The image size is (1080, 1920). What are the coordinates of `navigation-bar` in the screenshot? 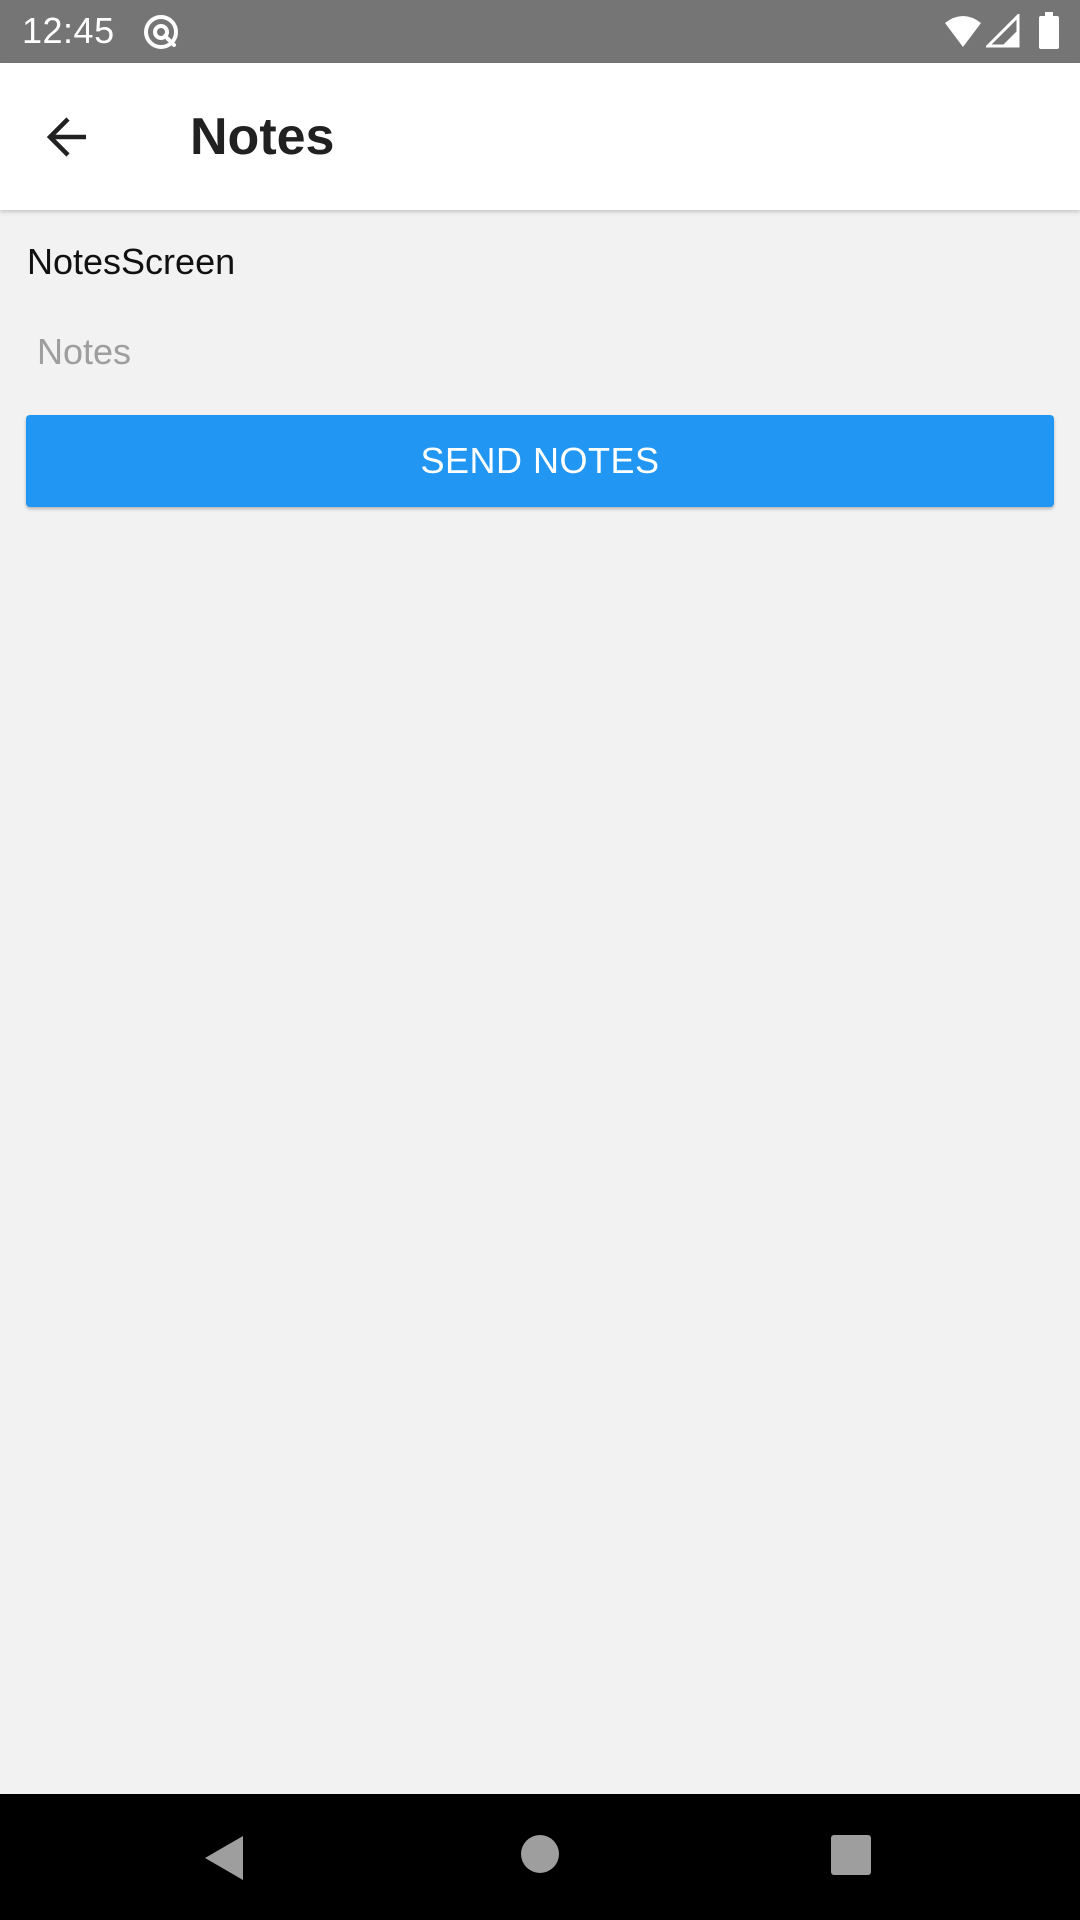 It's located at (540, 1857).